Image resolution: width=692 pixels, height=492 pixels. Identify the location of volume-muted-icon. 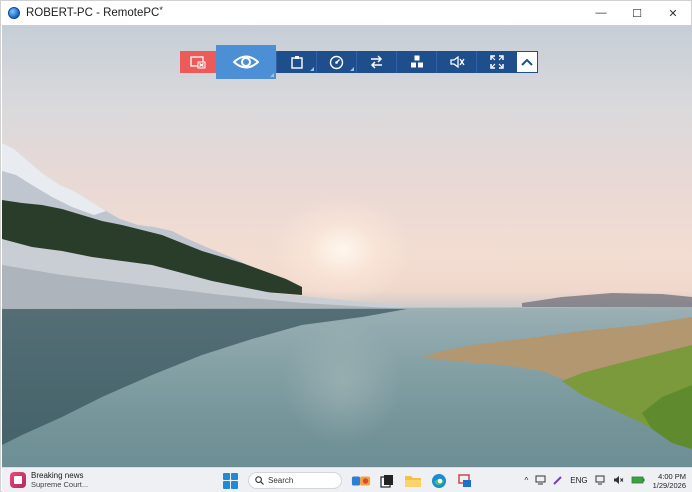
(618, 479).